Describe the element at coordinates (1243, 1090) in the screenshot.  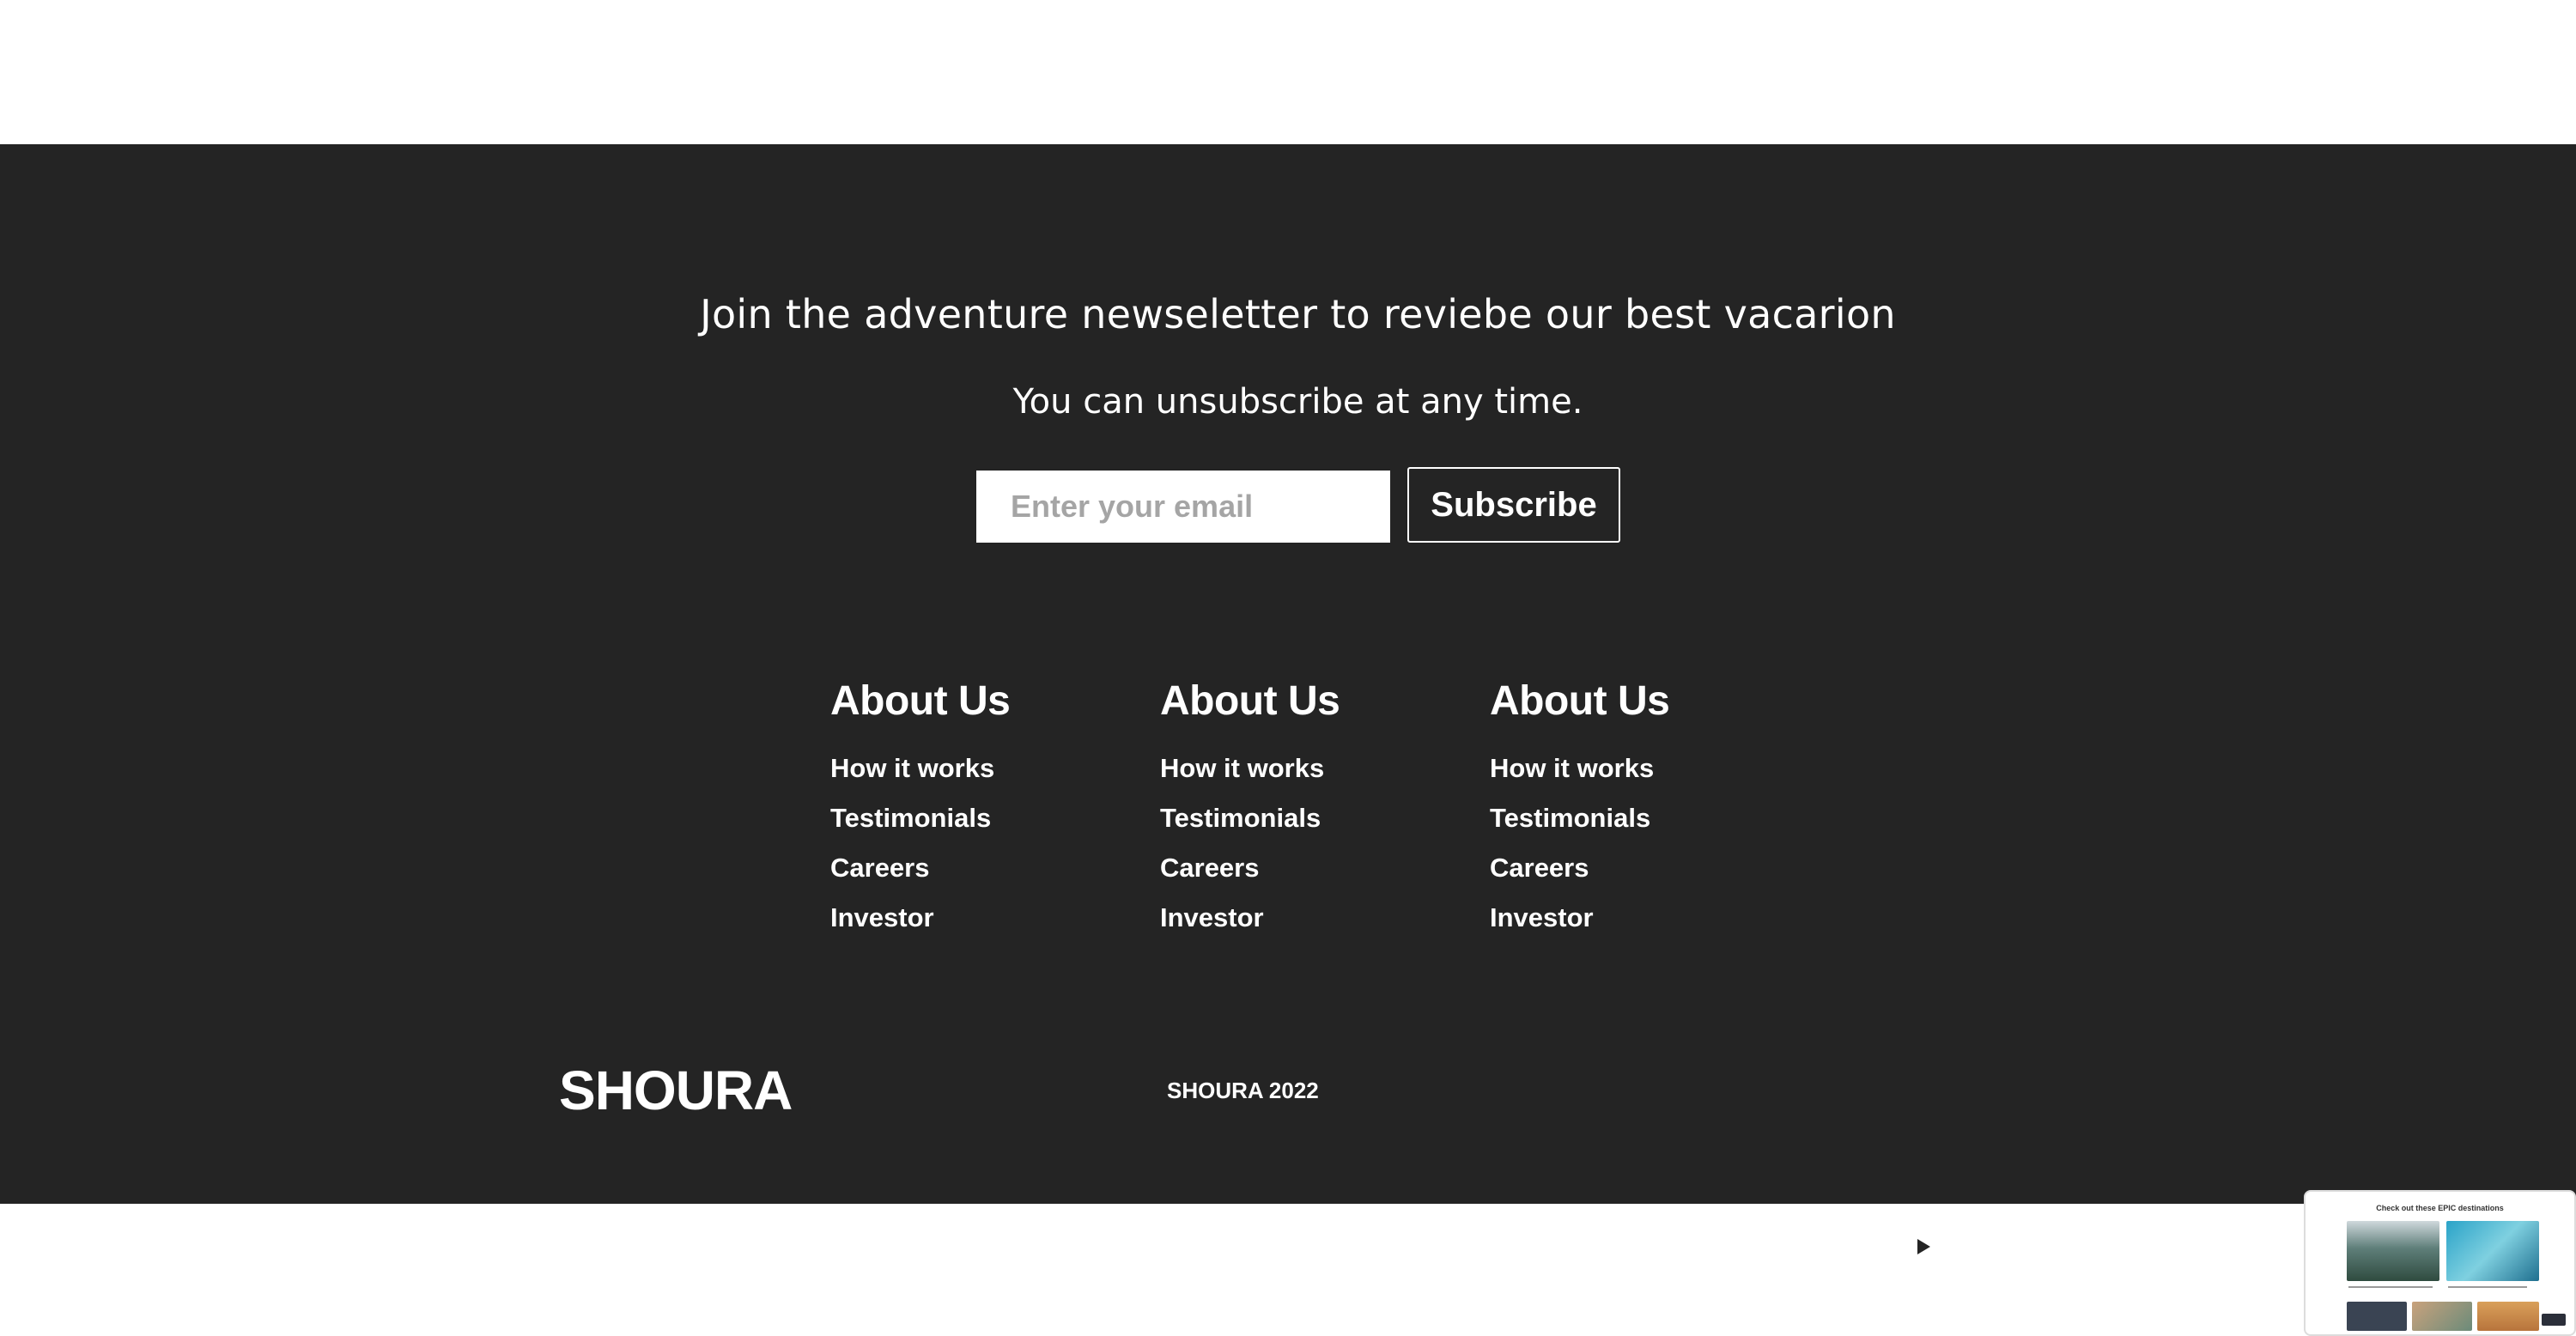
I see `copyright-text: SHOURA 2022` at that location.